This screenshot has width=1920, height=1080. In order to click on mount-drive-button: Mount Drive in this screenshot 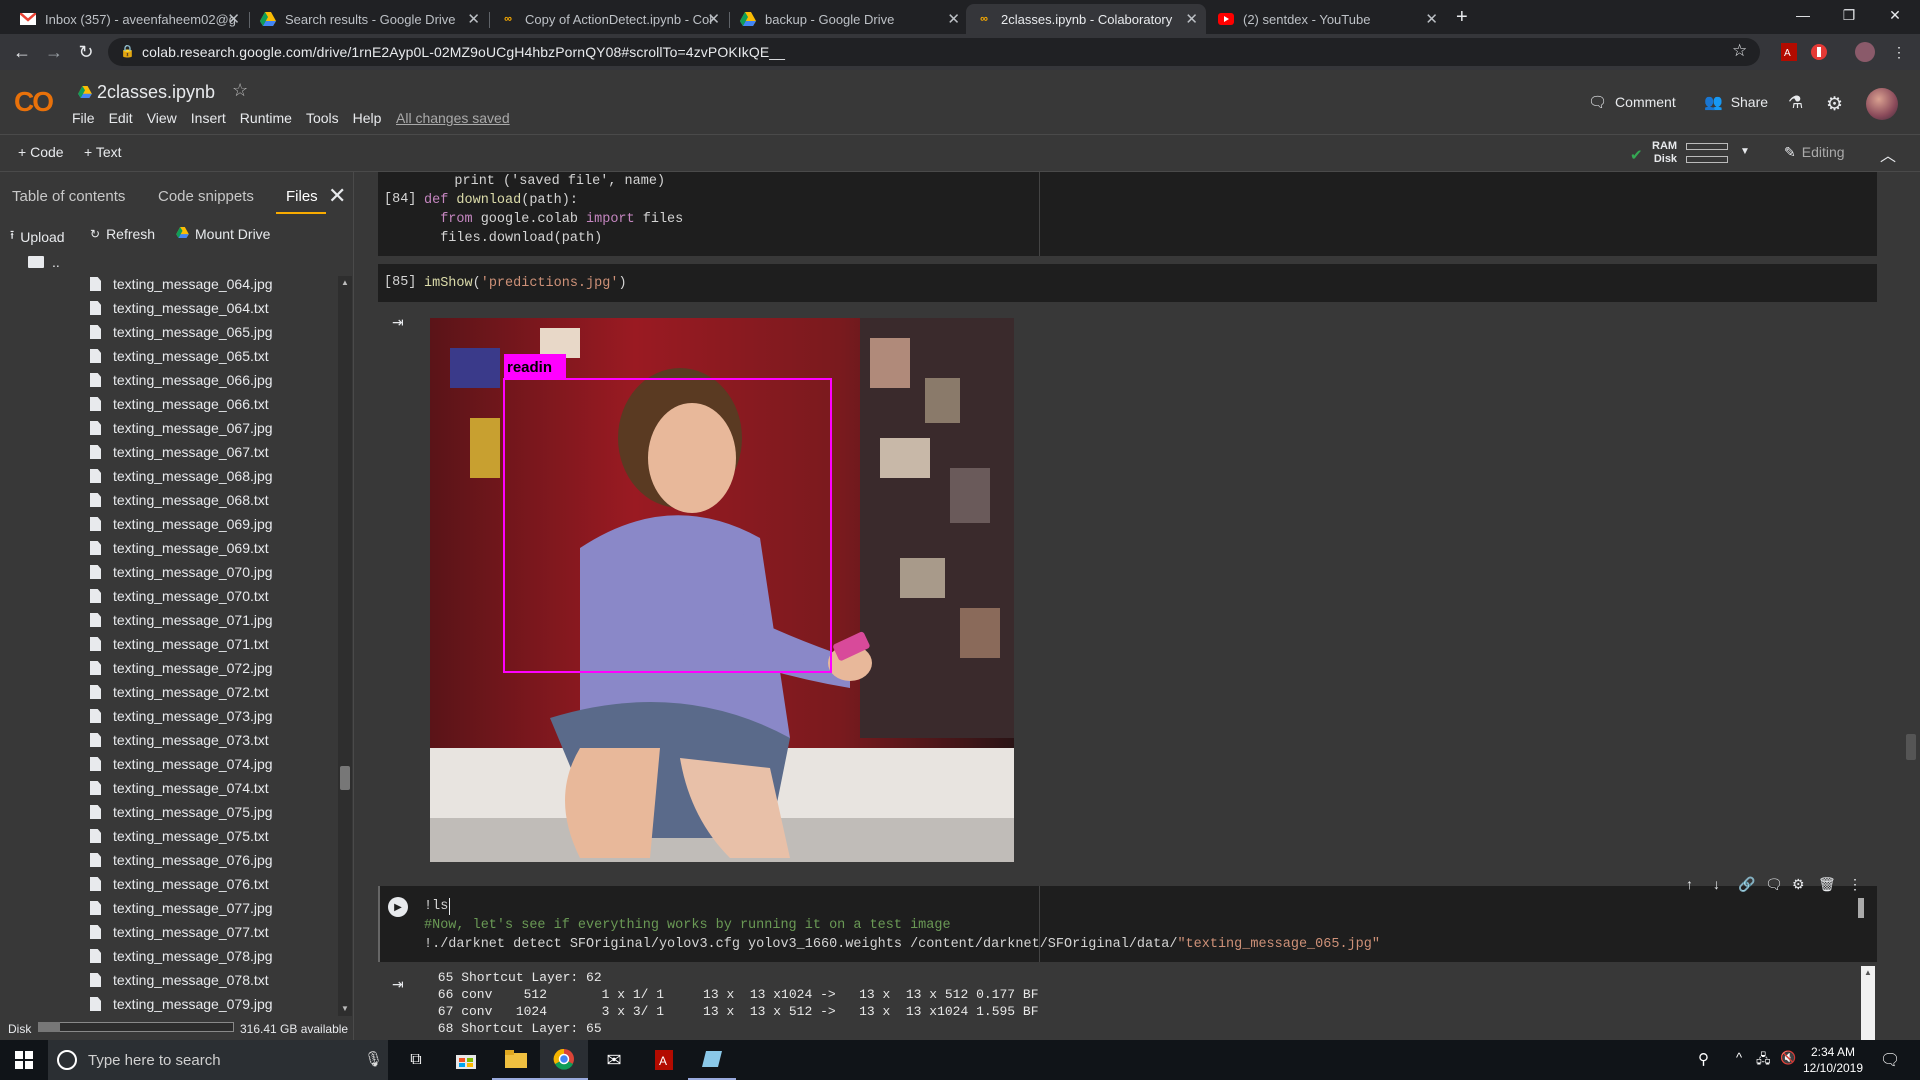, I will do `click(223, 234)`.